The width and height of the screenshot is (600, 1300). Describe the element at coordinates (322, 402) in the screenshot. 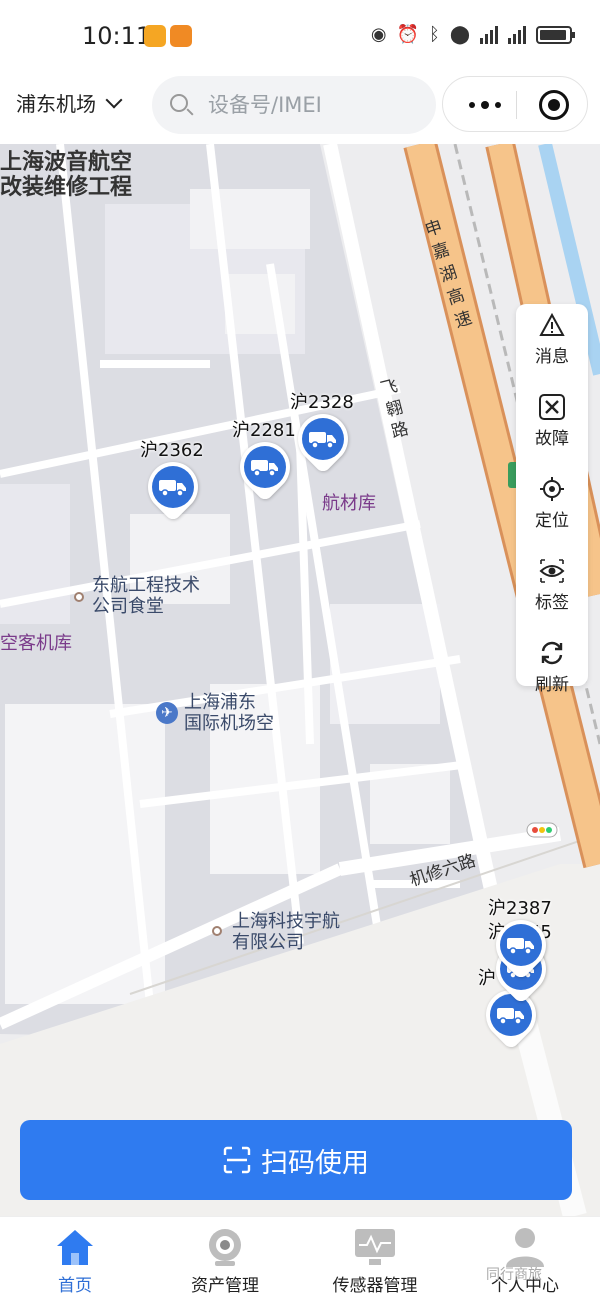

I see `vehicle-plate: 沪2328` at that location.